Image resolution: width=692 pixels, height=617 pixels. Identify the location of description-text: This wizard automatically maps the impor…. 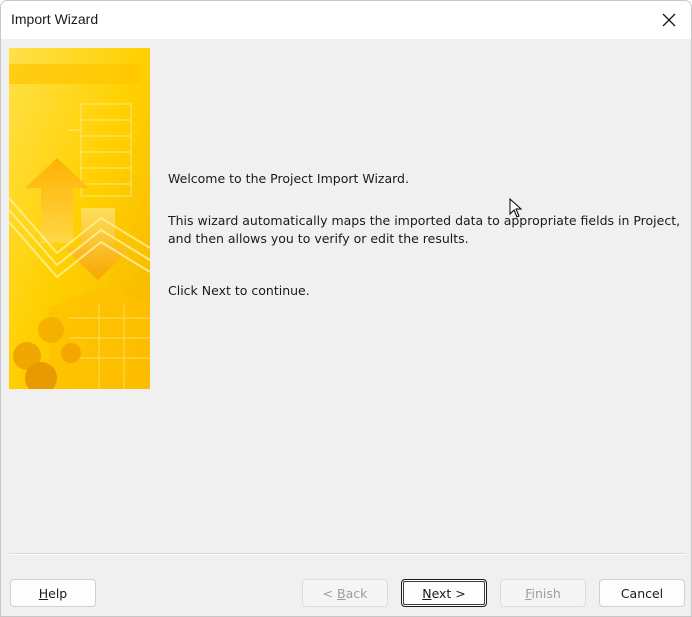
(424, 229).